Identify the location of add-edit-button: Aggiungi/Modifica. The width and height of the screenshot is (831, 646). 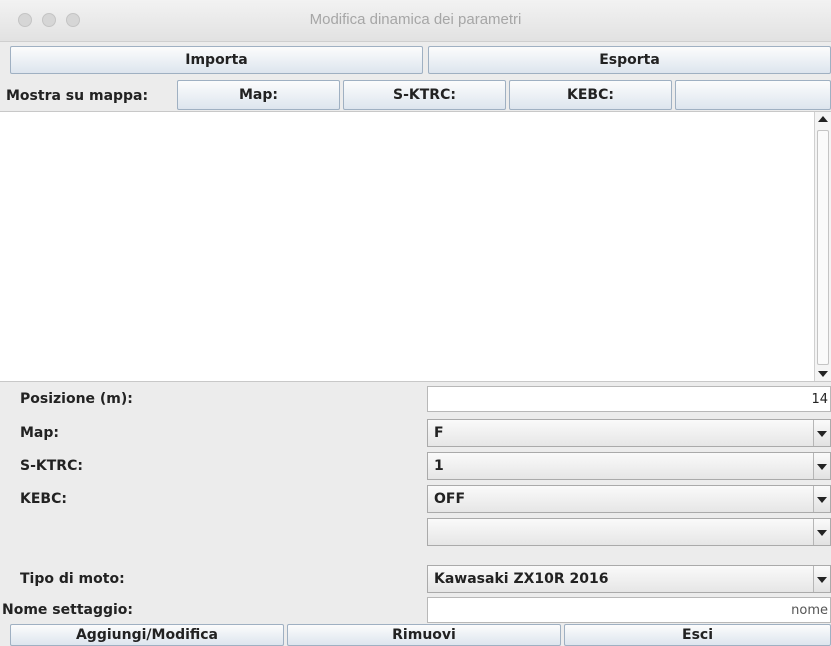
(147, 635).